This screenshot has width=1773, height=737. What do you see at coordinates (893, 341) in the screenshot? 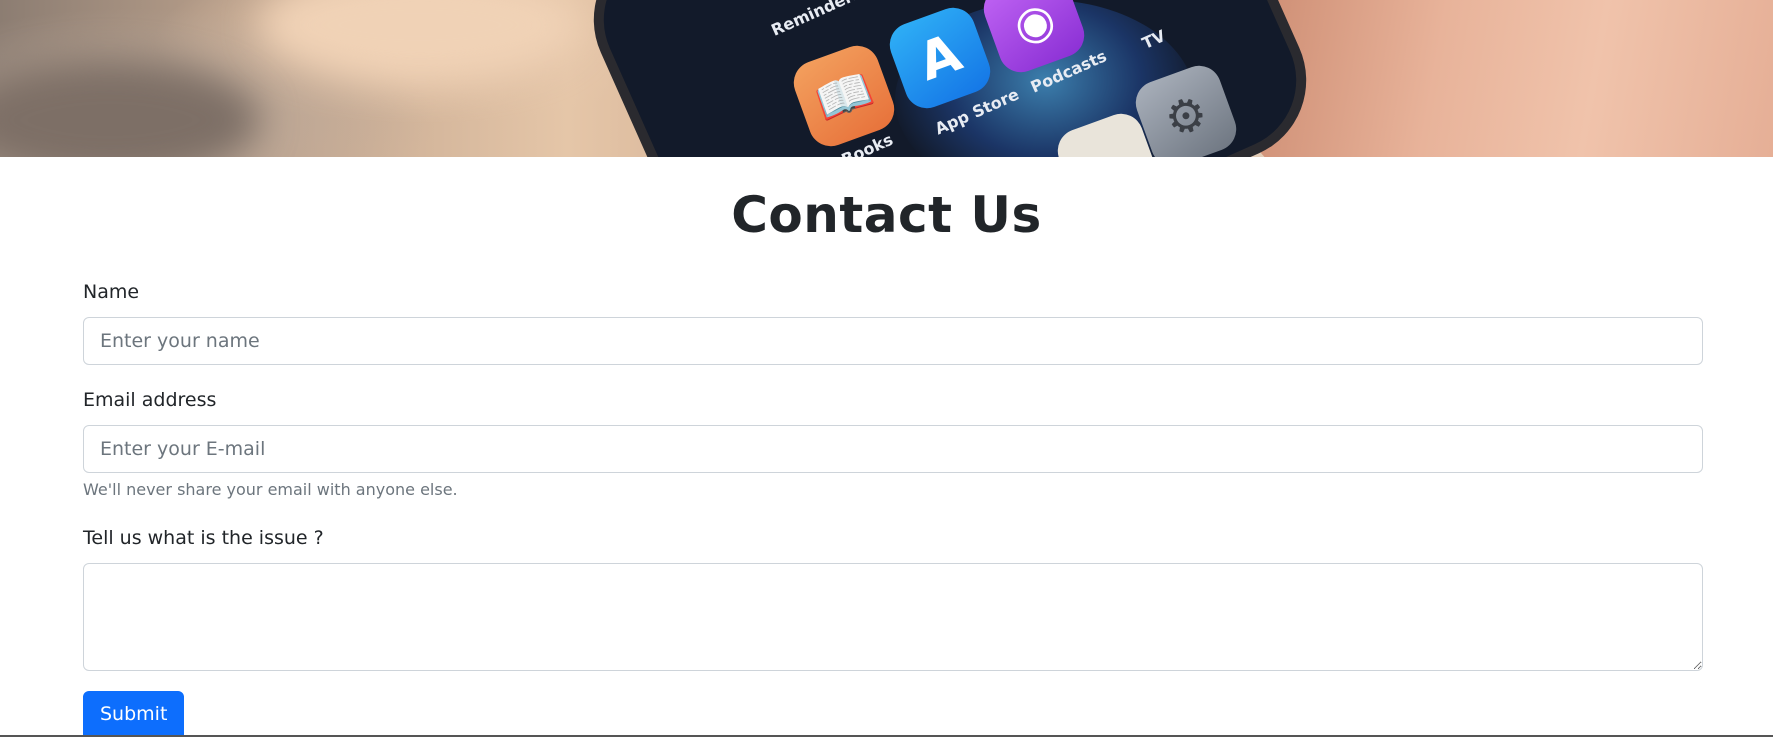
I see `name-input` at bounding box center [893, 341].